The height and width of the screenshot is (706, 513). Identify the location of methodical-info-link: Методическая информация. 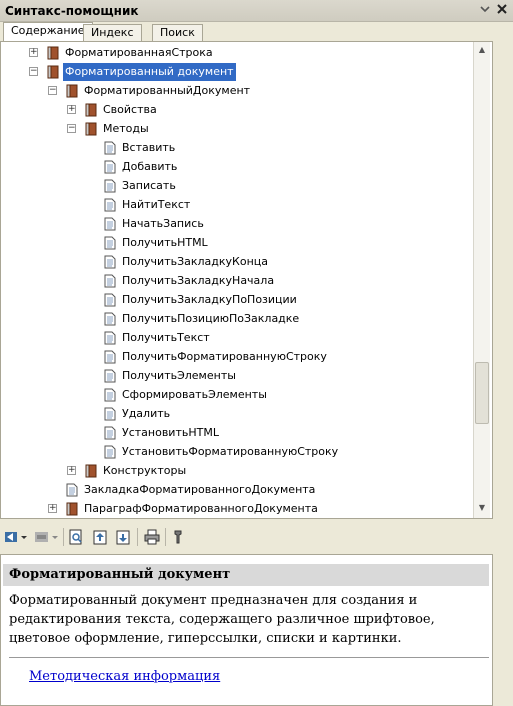
(124, 676).